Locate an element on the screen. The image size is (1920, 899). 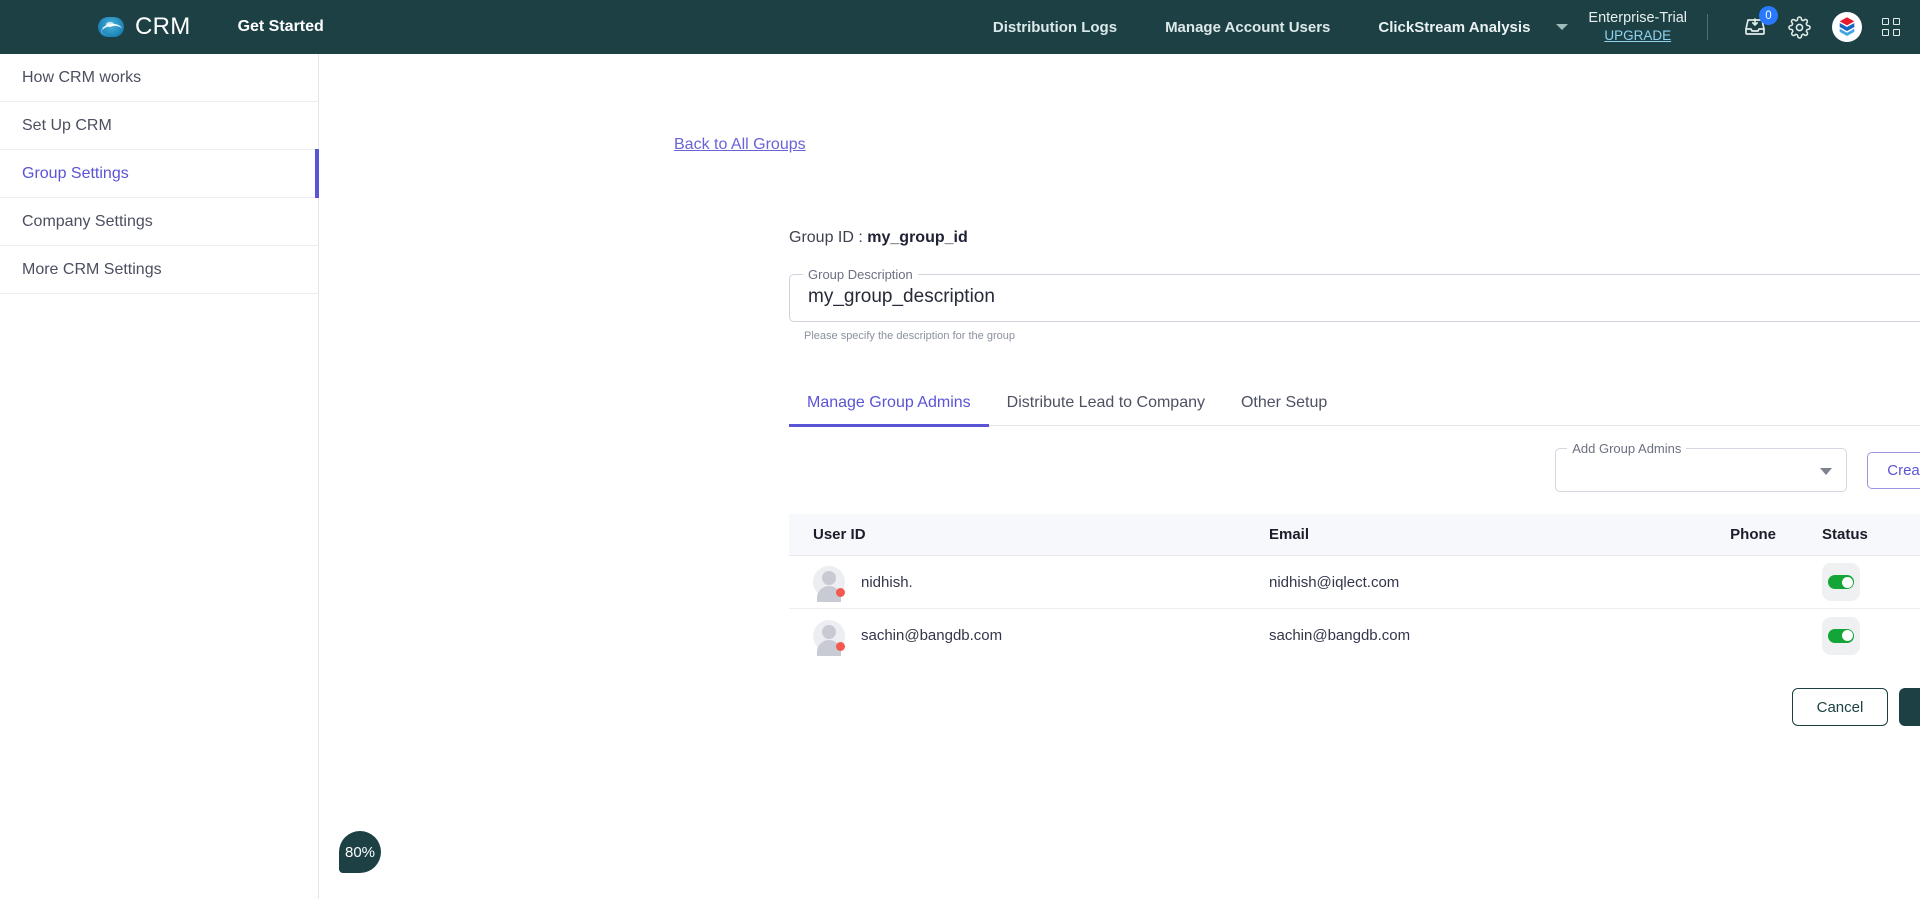
tab-manage-group-admins: Manage Group Admins is located at coordinates (889, 410).